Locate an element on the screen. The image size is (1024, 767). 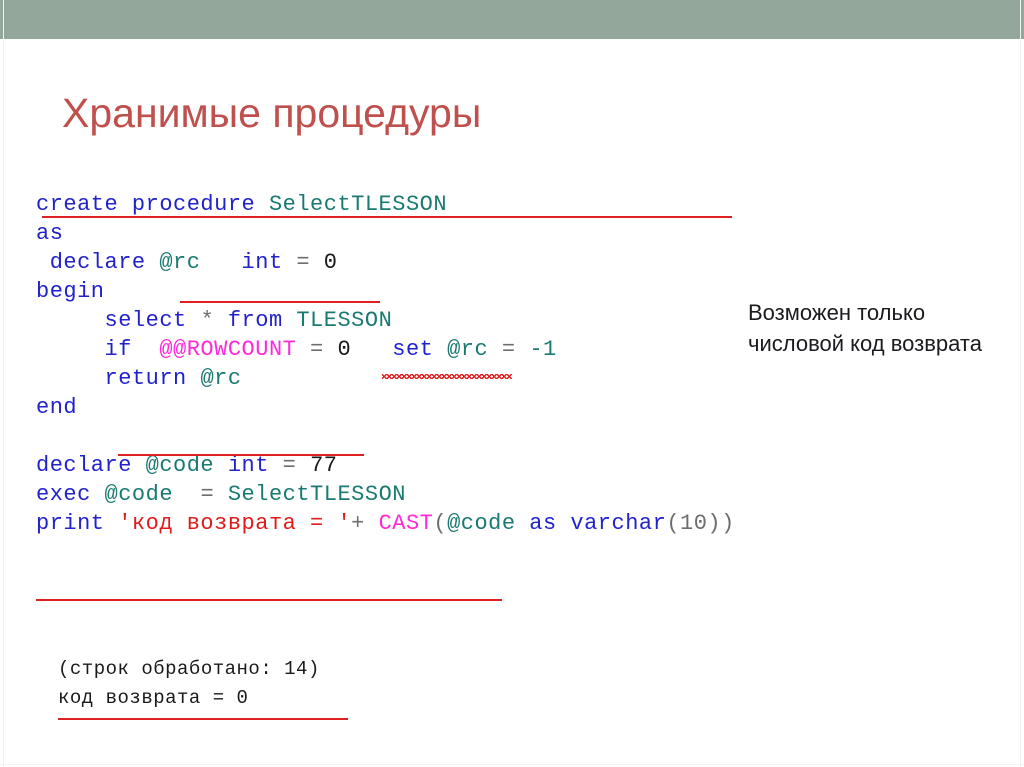
squiggle-underline-tlesson is located at coordinates (447, 376).